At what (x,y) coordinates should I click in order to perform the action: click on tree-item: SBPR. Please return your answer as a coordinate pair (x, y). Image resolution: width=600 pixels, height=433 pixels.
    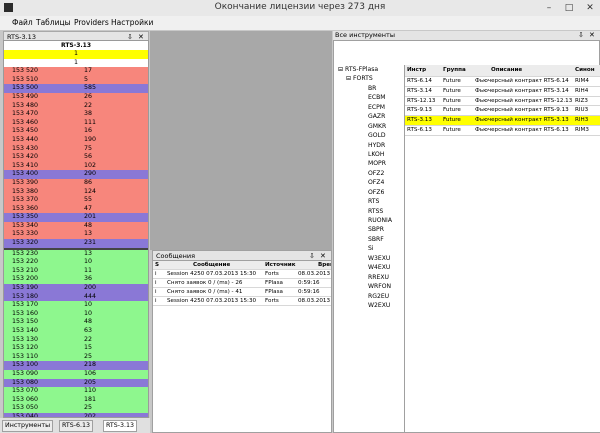
    Looking at the image, I should click on (369, 229).